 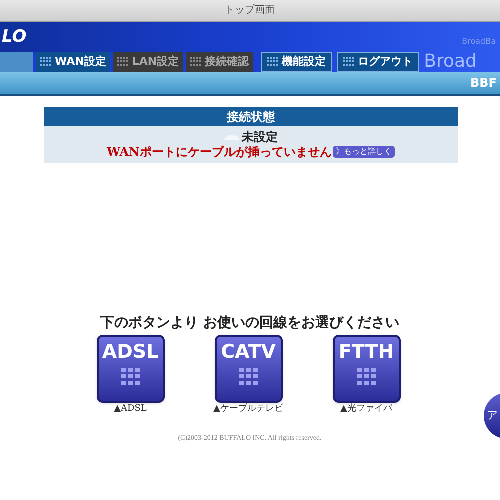 I want to click on nav-tab: ログアウト, so click(x=378, y=62).